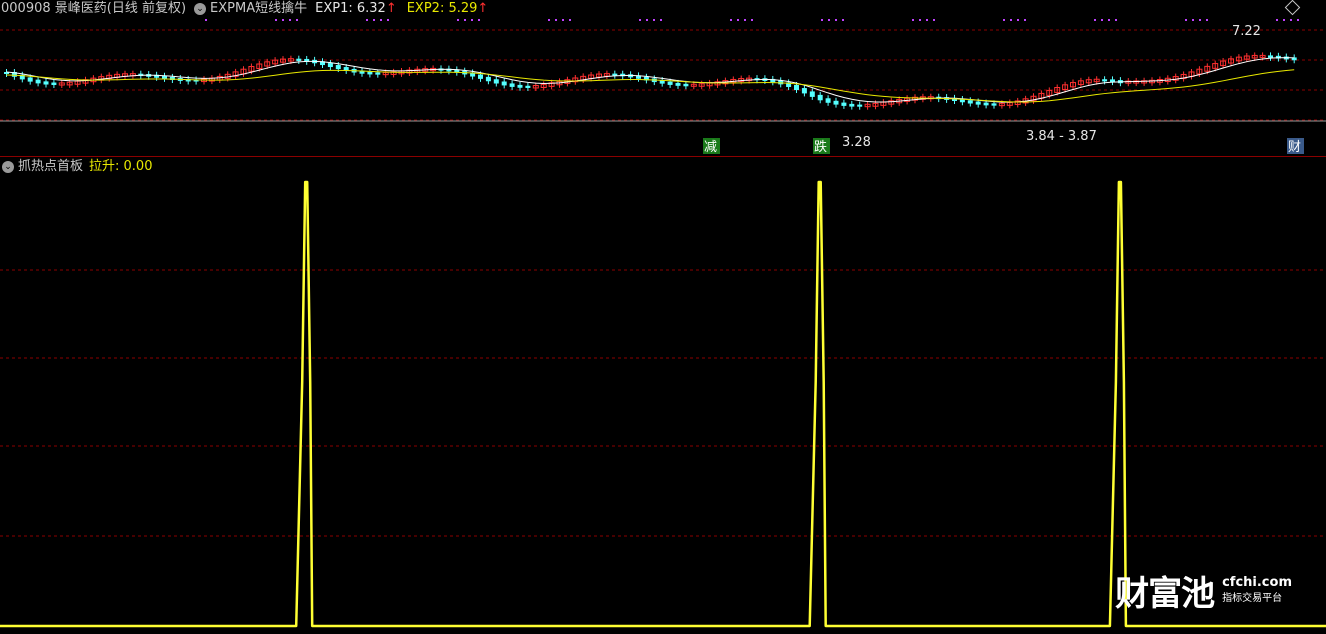 This screenshot has height=634, width=1326. I want to click on watermark-logo: 财富池, so click(1165, 594).